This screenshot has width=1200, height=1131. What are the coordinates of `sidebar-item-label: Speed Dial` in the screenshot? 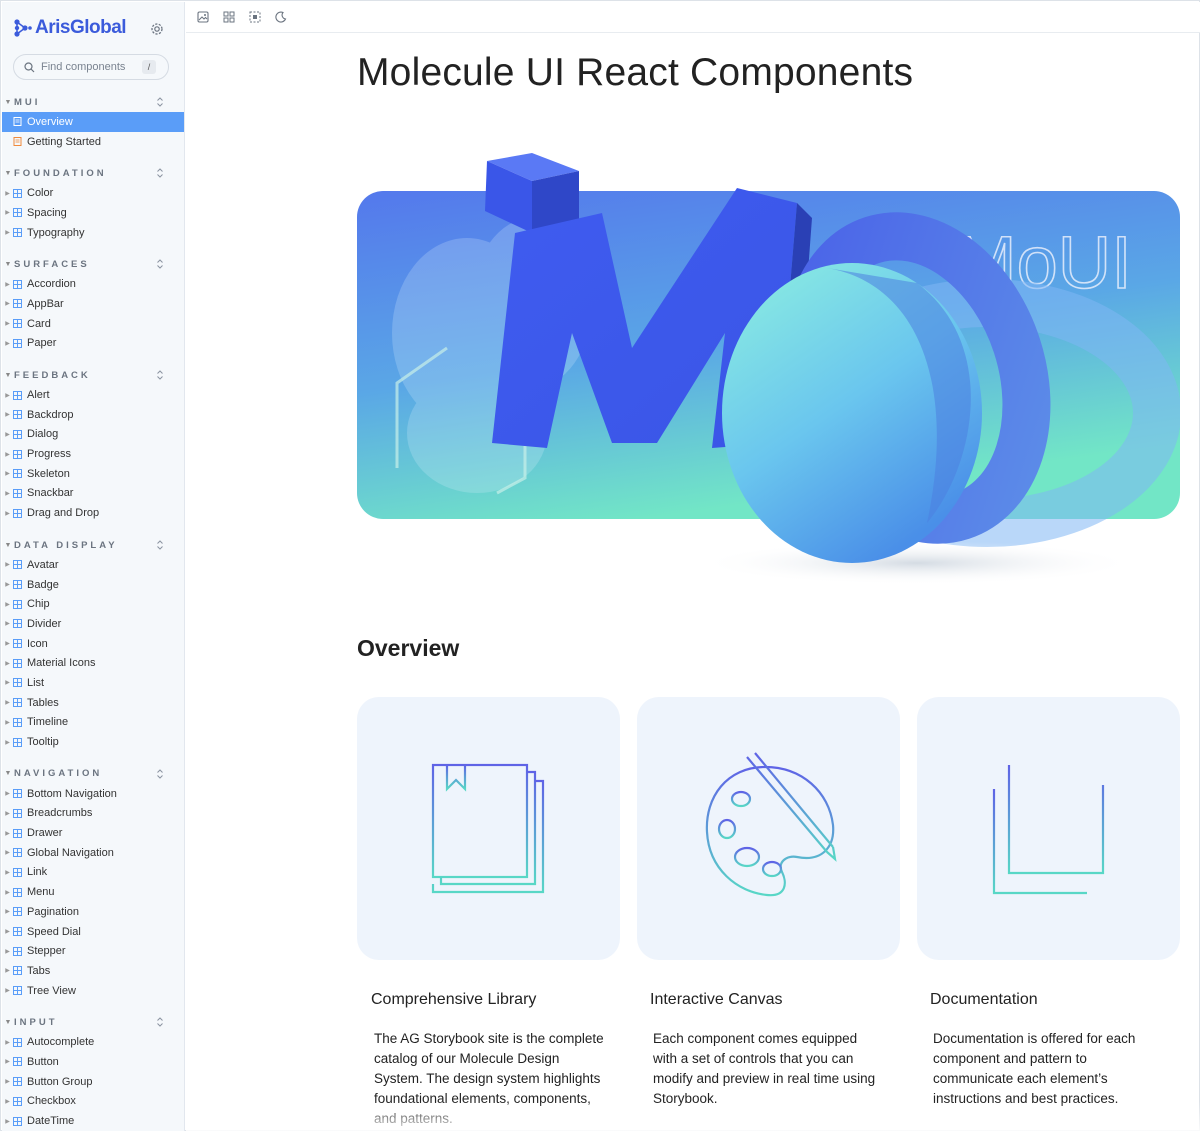 It's located at (54, 931).